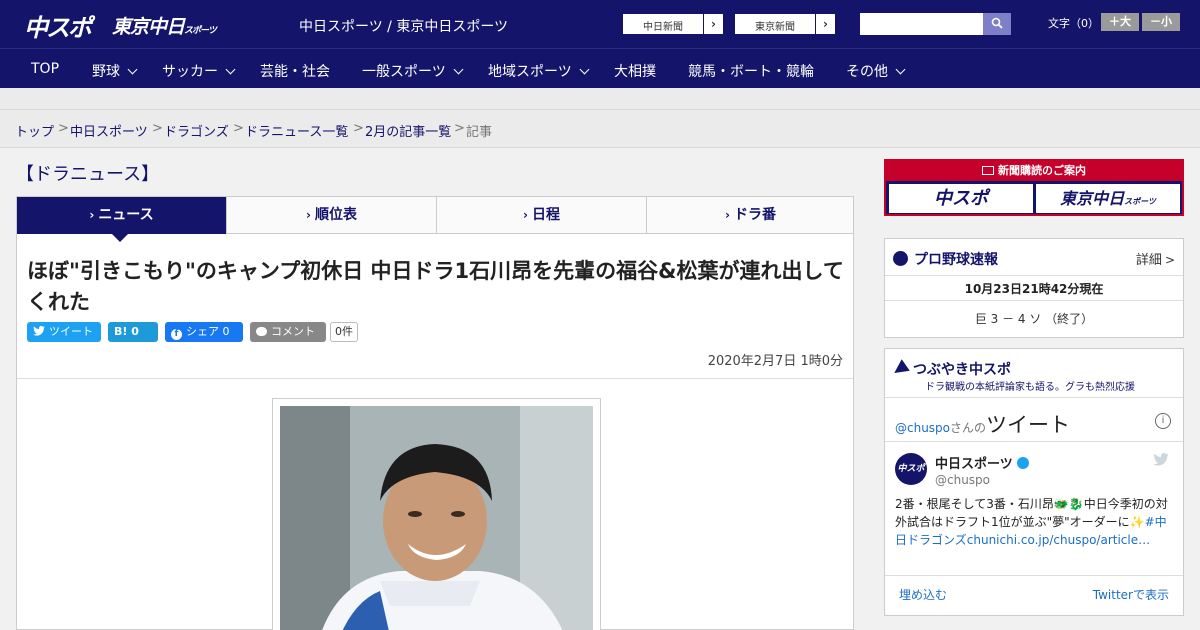 The image size is (1200, 630). I want to click on account-name-text: 中日スポーツ, so click(974, 464).